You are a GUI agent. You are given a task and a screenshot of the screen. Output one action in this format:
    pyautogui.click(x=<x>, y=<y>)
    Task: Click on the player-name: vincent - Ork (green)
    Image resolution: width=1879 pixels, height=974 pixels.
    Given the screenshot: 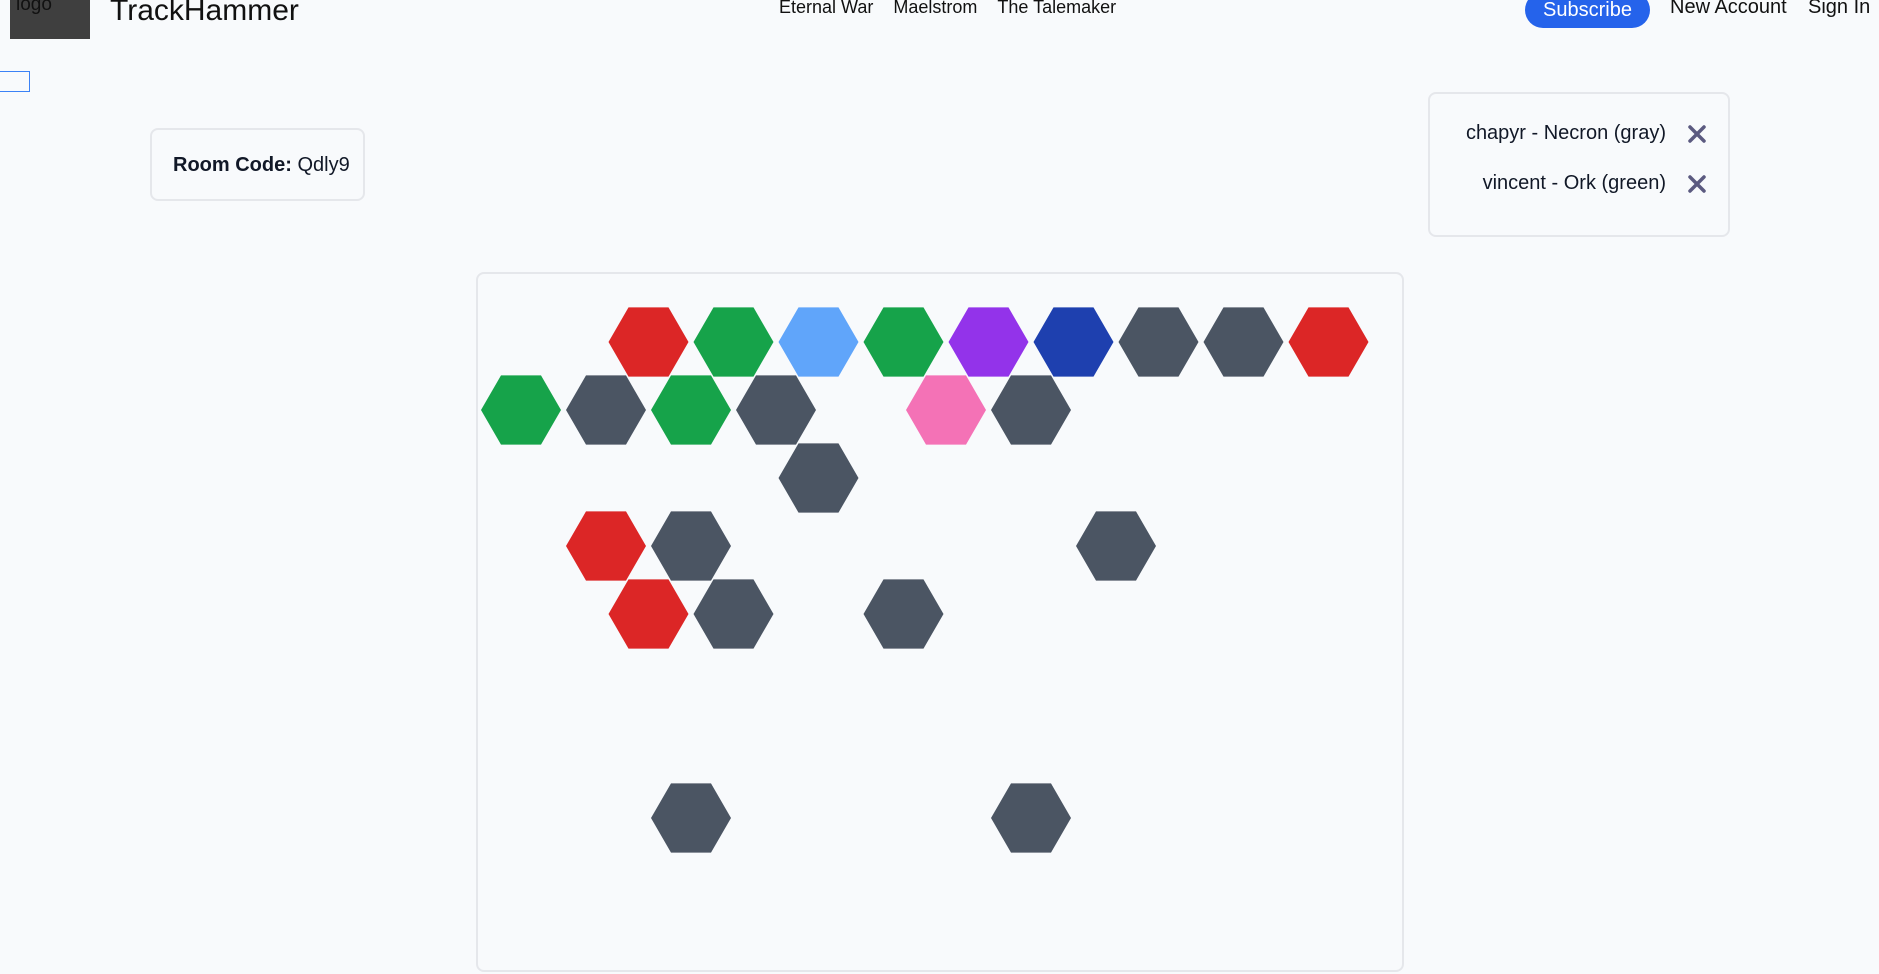 What is the action you would take?
    pyautogui.click(x=1574, y=183)
    